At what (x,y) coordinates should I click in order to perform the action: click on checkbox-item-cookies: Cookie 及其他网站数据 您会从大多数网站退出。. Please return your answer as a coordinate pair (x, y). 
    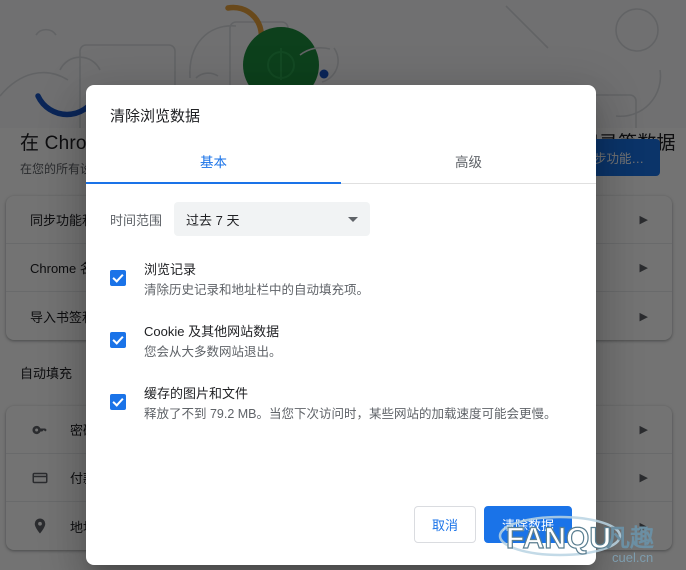
    Looking at the image, I should click on (341, 342).